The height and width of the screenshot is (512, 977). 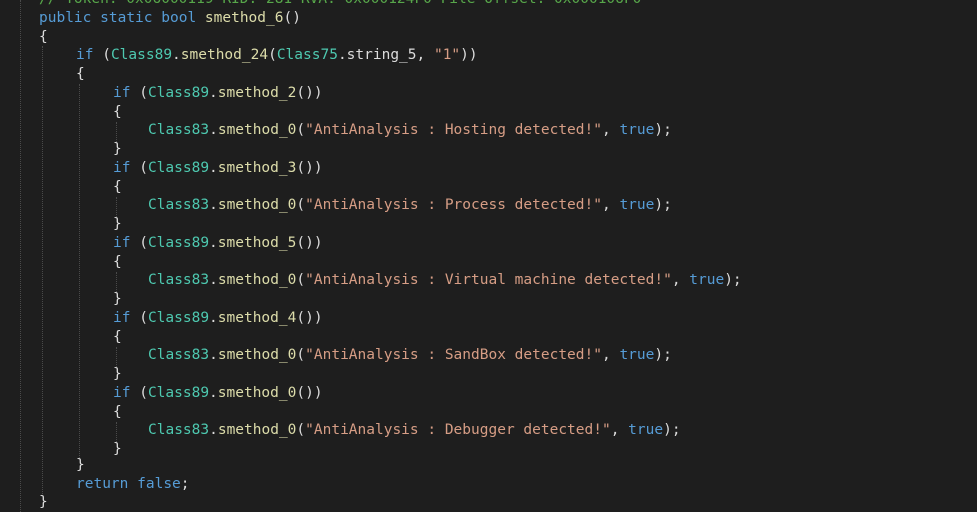 I want to click on keyword: bool, so click(x=179, y=18).